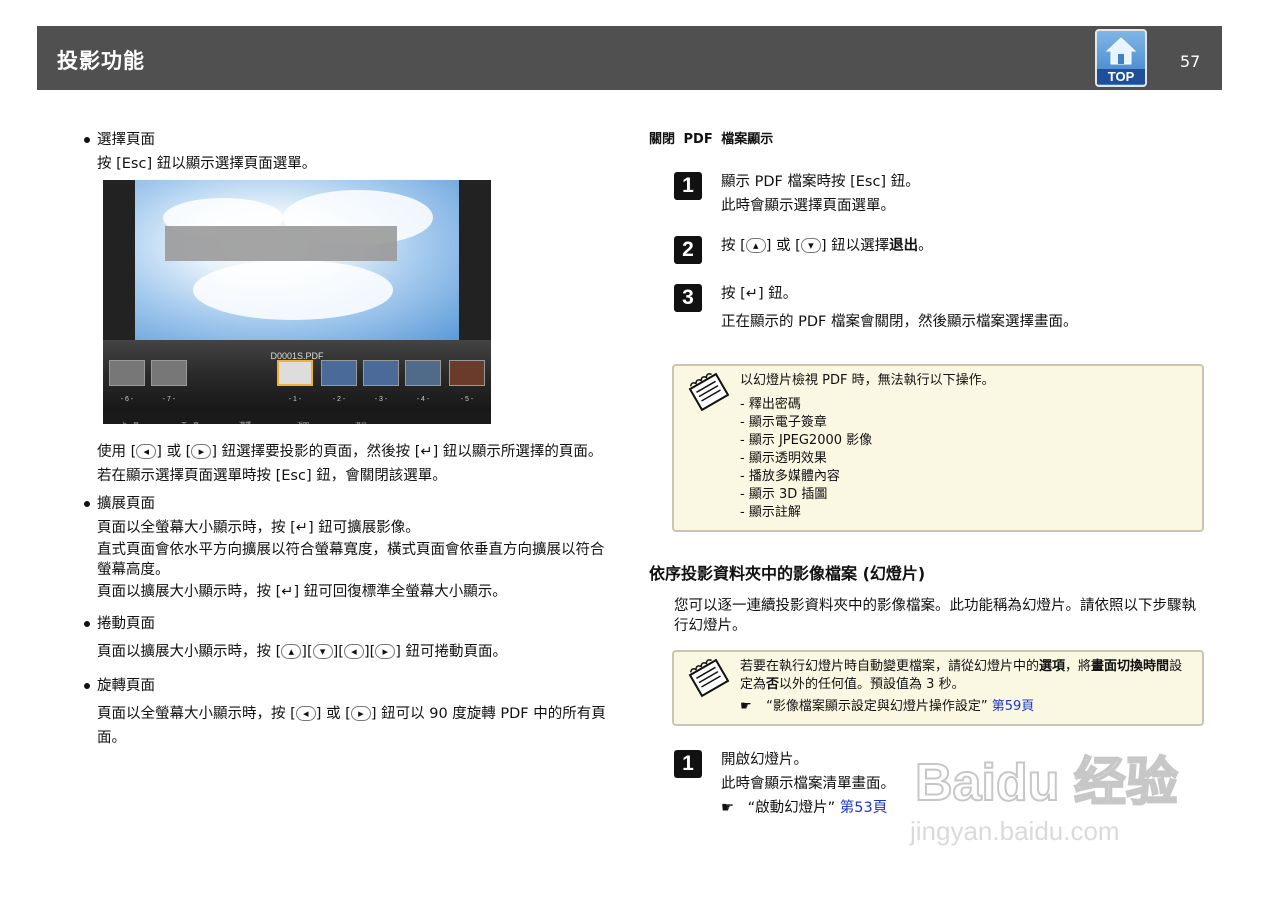  Describe the element at coordinates (1013, 706) in the screenshot. I see `page-link: 第59頁` at that location.